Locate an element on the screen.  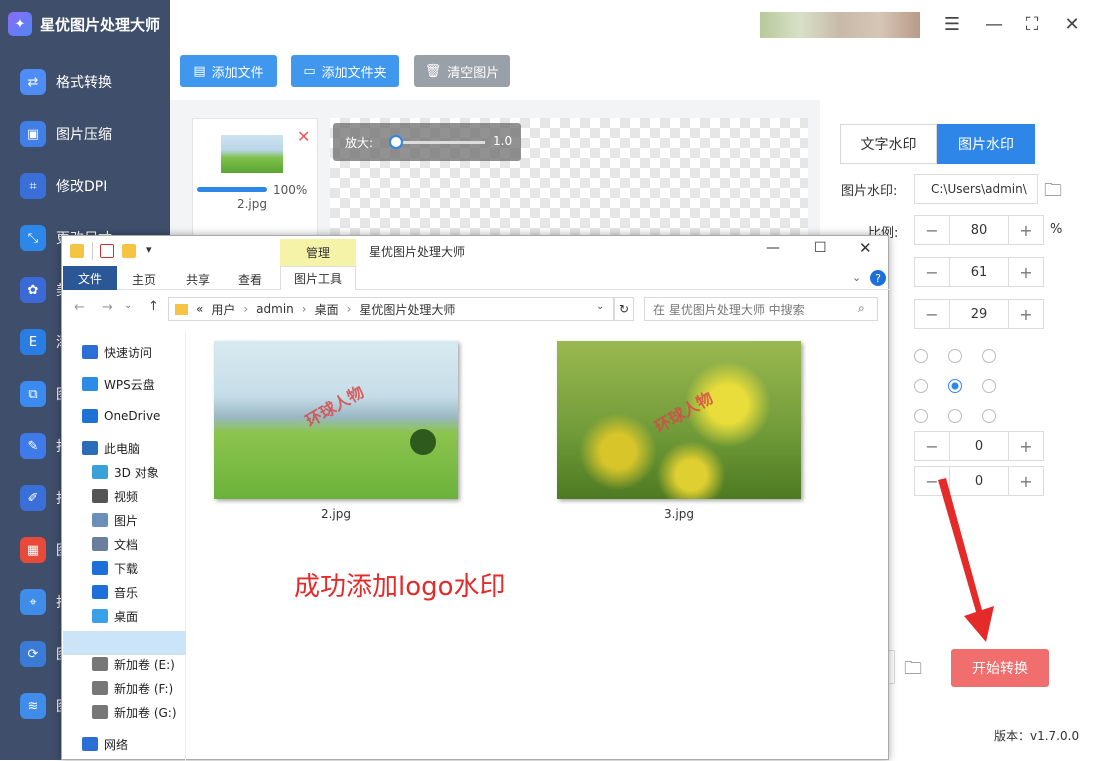
offset1-value: 0 is located at coordinates (979, 446).